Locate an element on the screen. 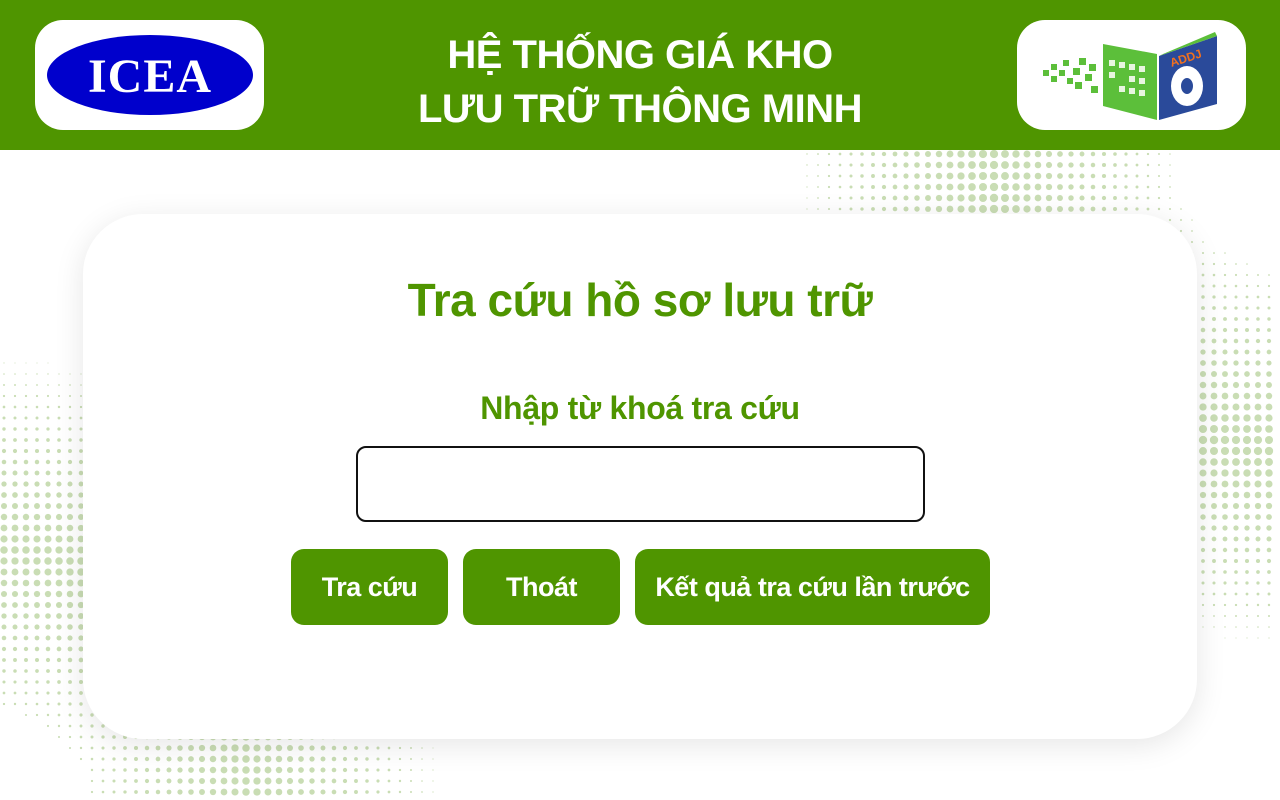 The height and width of the screenshot is (800, 1280). exit-button: Thoát is located at coordinates (541, 587).